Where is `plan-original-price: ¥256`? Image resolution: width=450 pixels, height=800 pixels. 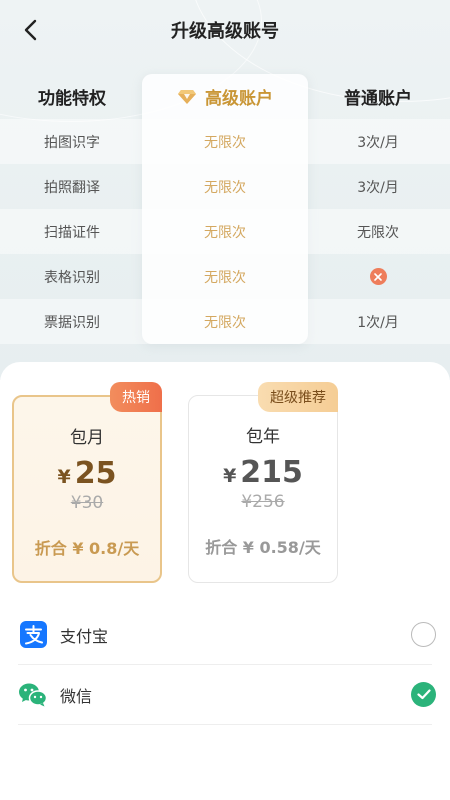
plan-original-price: ¥256 is located at coordinates (263, 502).